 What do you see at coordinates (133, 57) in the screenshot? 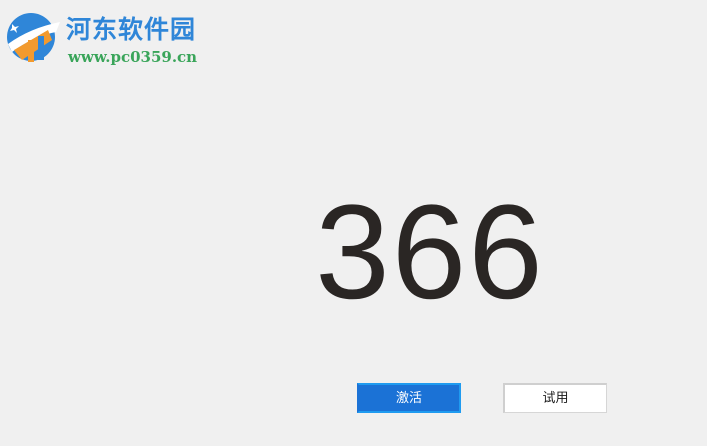
I see `watermark-url: www.pc0359.cn` at bounding box center [133, 57].